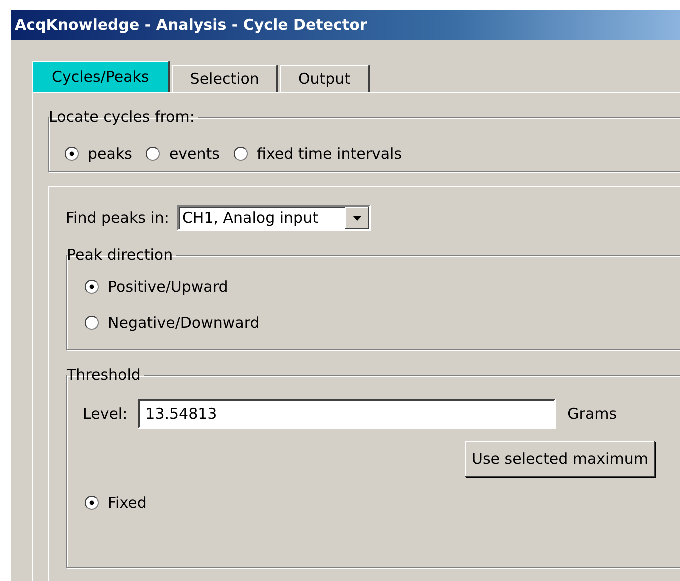 This screenshot has height=581, width=680. What do you see at coordinates (105, 414) in the screenshot?
I see `field-label: Level:` at bounding box center [105, 414].